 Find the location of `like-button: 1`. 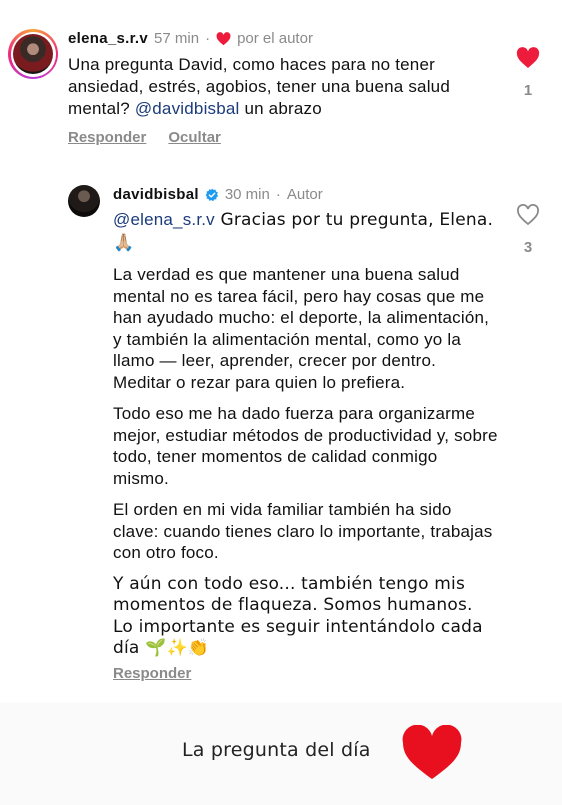

like-button: 1 is located at coordinates (528, 73).